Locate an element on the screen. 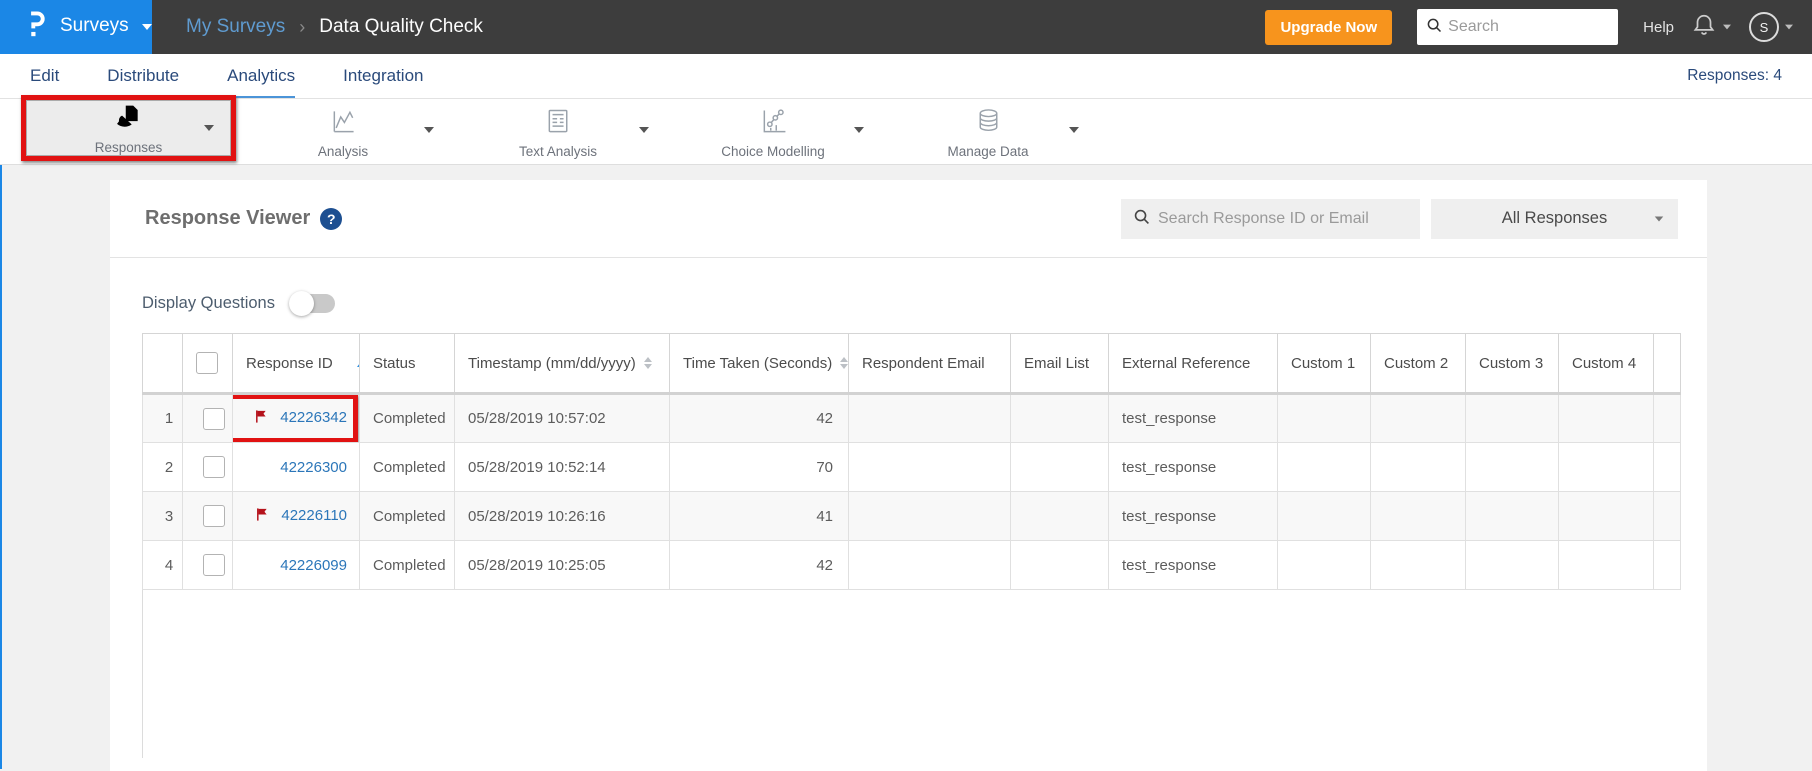 This screenshot has height=771, width=1812. response-id-cell: 42226110 is located at coordinates (296, 516).